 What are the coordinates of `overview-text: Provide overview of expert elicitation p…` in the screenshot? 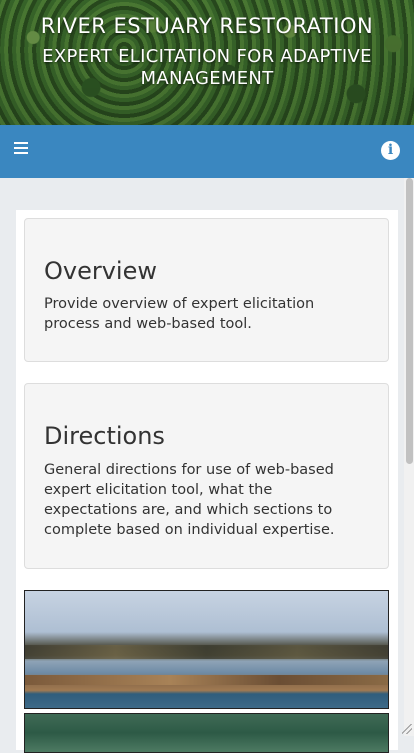 It's located at (179, 314).